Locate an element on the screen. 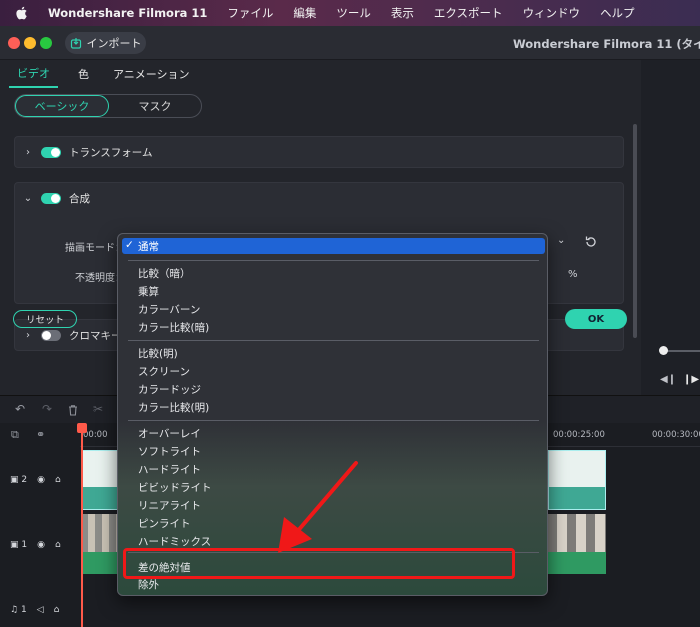  menu-item-linear-light: リニアライト is located at coordinates (169, 505).